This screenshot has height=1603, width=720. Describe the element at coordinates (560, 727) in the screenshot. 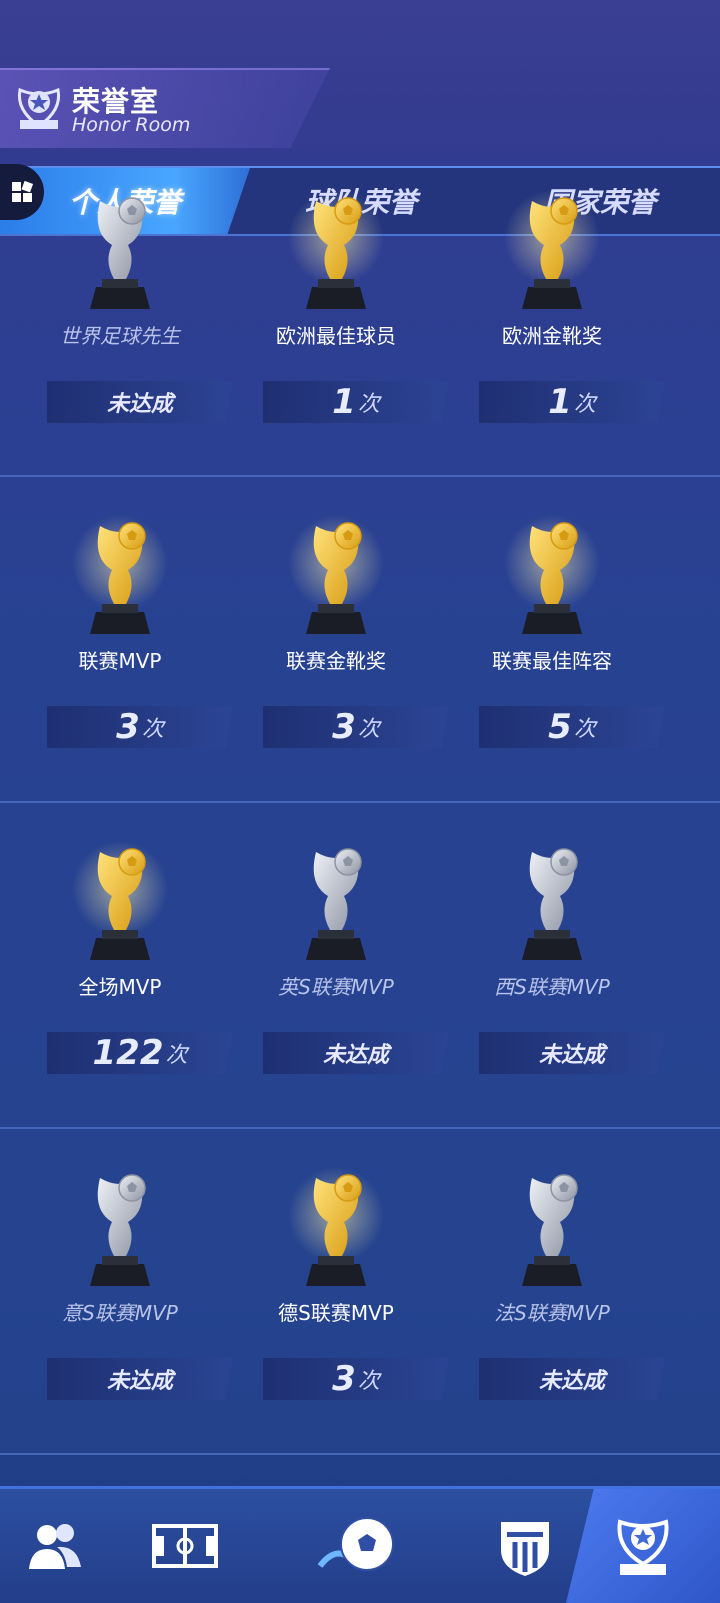

I see `trophy-count: 5` at that location.